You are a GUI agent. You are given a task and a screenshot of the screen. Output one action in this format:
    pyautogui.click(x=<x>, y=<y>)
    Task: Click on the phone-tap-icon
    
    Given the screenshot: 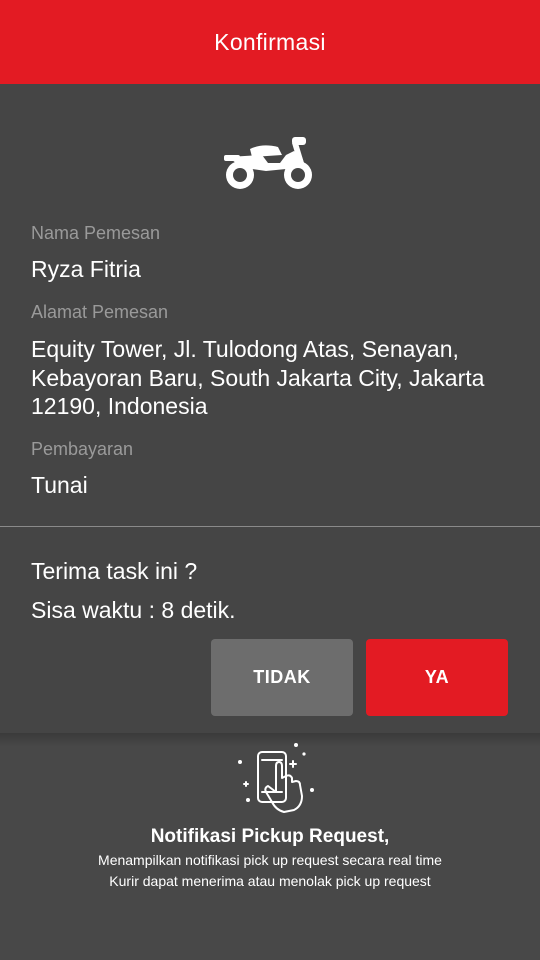 What is the action you would take?
    pyautogui.click(x=276, y=778)
    